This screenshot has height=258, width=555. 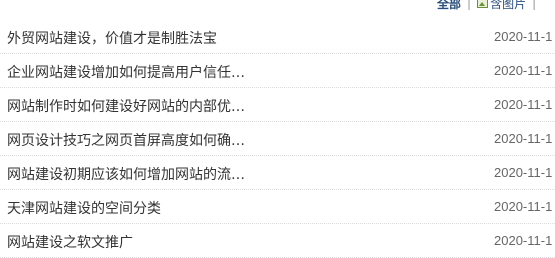 I want to click on filter-all-link: 全部, so click(x=449, y=6).